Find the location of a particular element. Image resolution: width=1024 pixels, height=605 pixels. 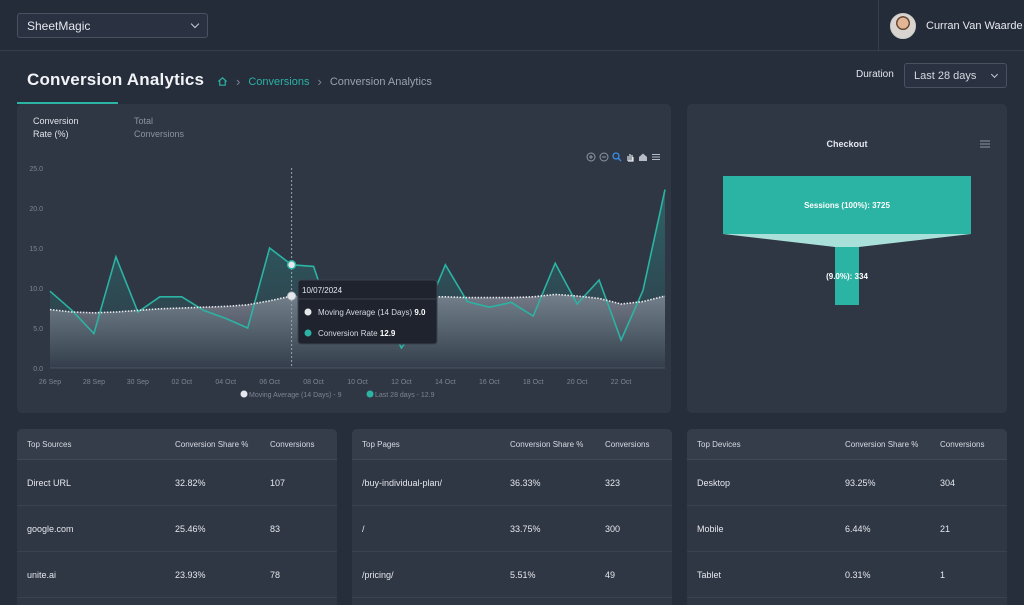

table-cell: 25.46% is located at coordinates (190, 528).